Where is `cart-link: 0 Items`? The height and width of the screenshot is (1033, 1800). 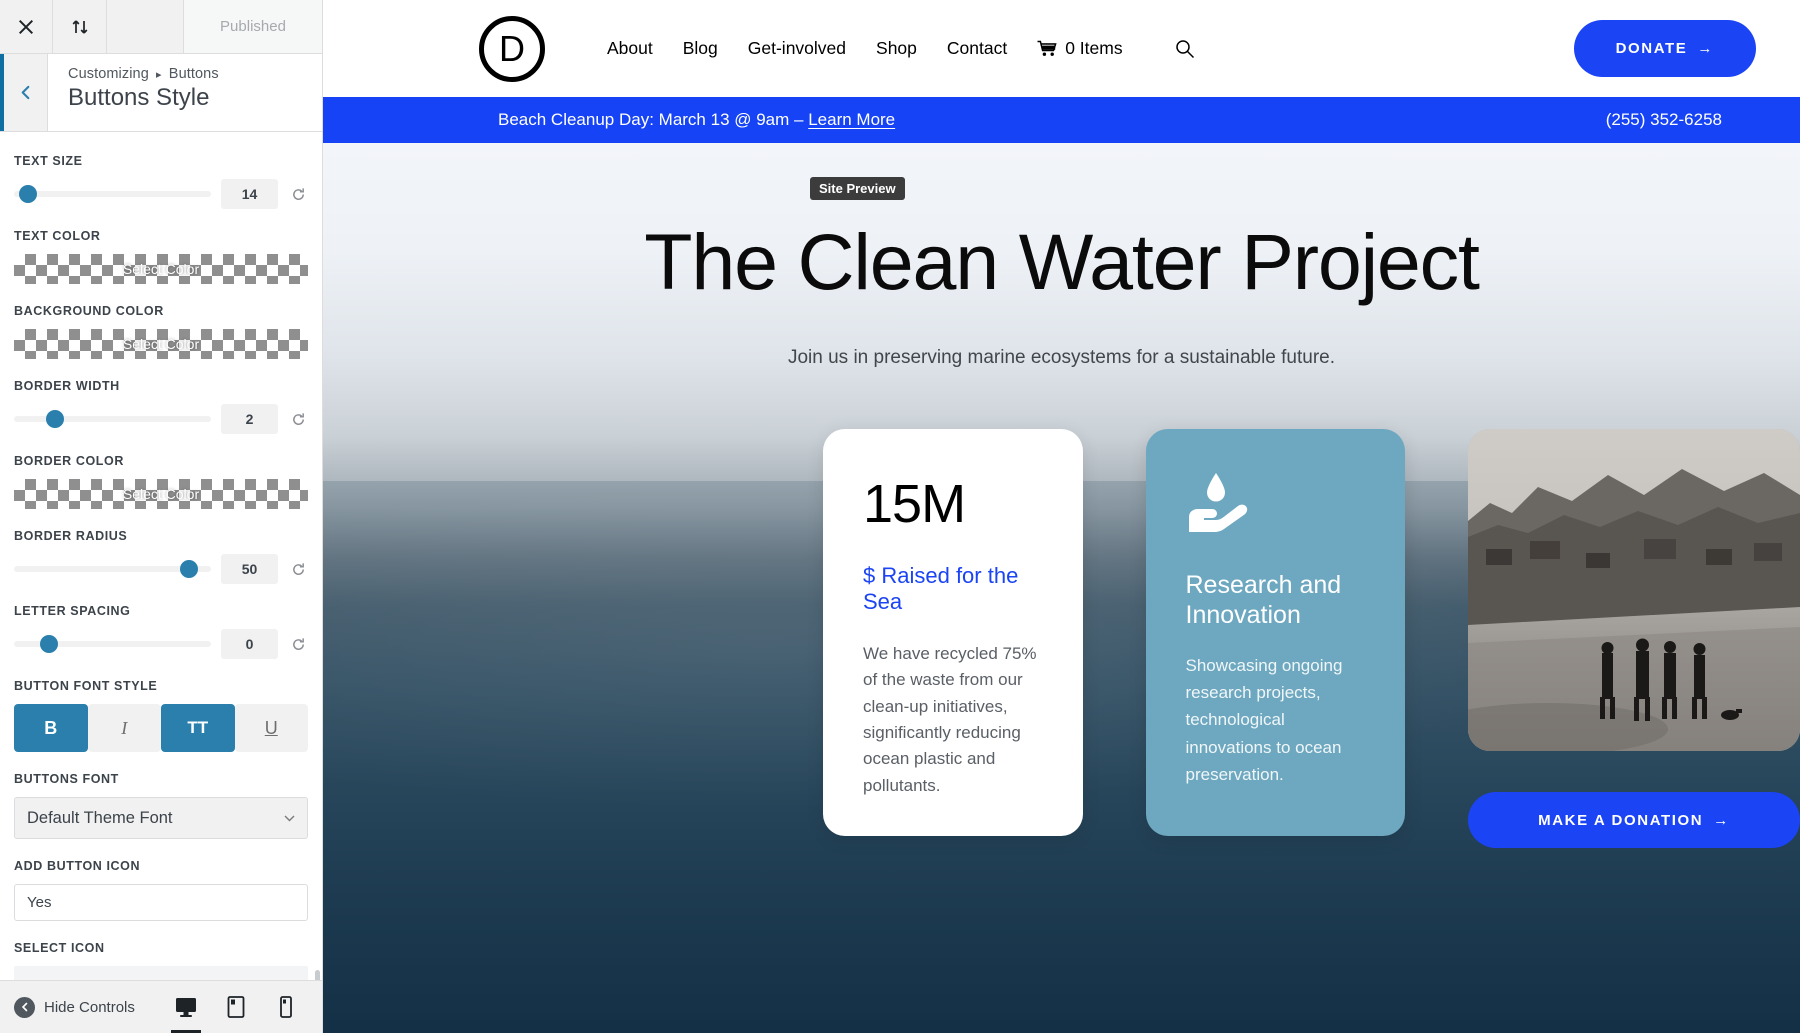 cart-link: 0 Items is located at coordinates (1080, 48).